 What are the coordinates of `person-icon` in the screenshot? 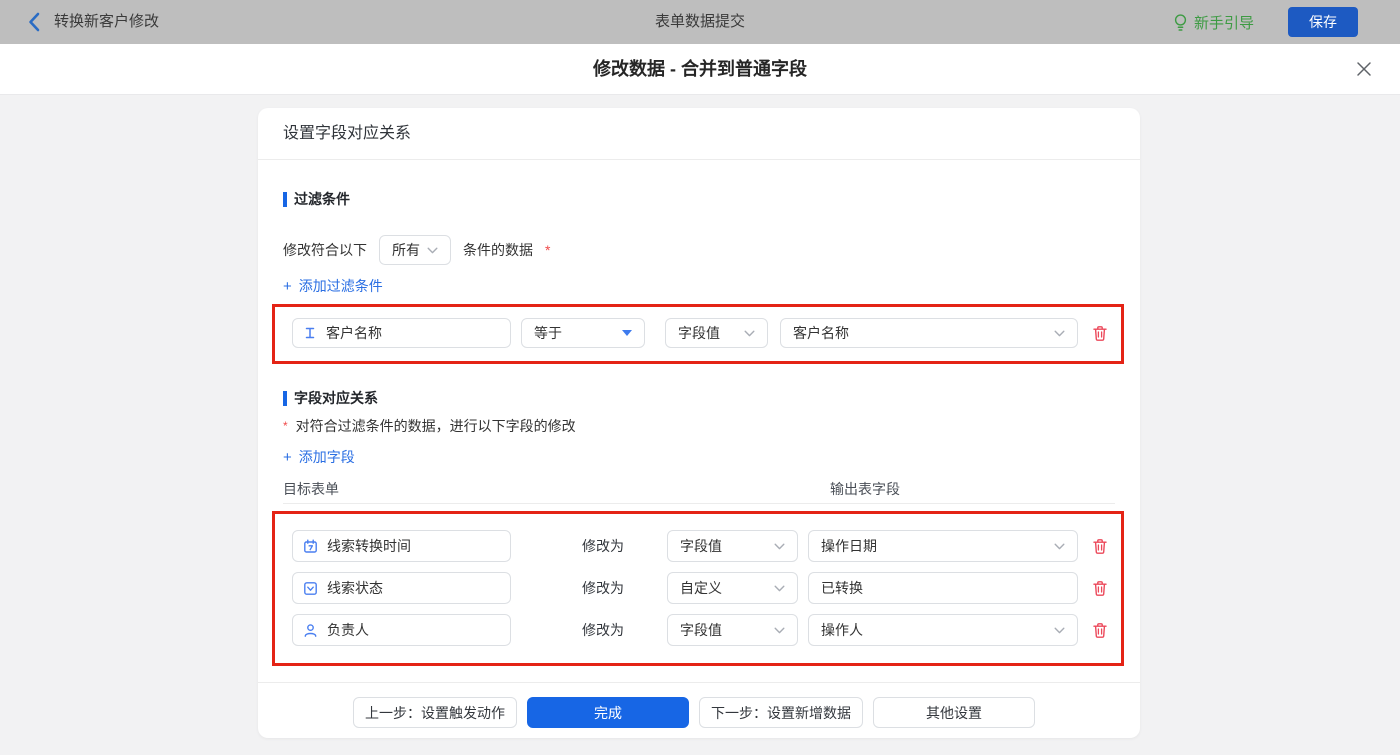 It's located at (310, 630).